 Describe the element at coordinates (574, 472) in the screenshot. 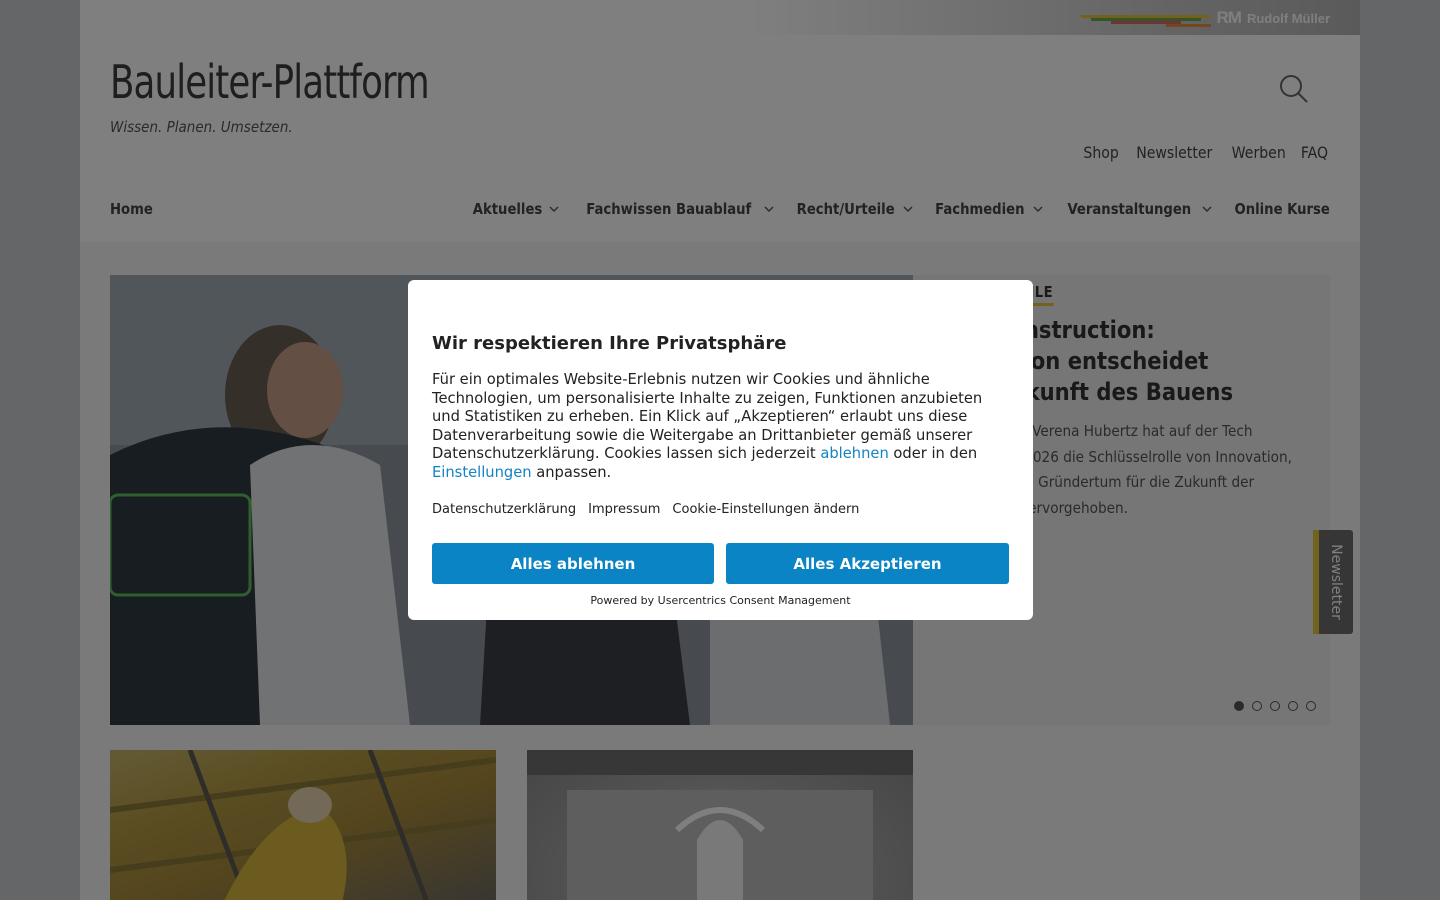

I see `consent-message-text: anpassen.` at that location.